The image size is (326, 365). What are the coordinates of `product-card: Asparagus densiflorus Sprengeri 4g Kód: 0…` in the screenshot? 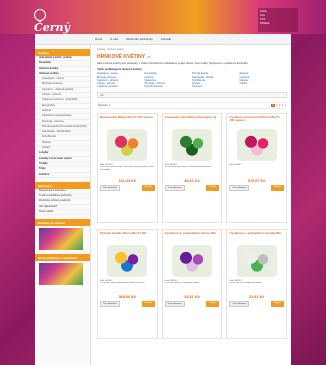 It's located at (192, 167).